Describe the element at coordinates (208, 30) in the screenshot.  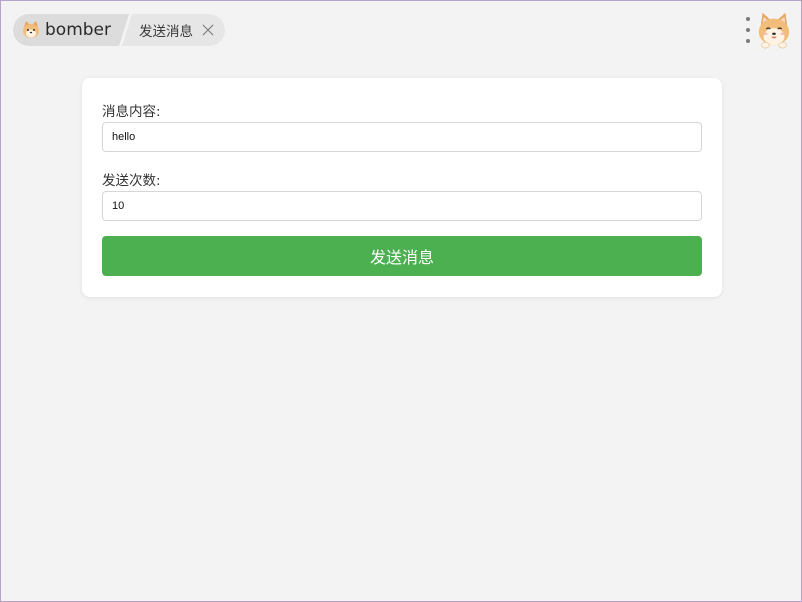
I see `close-icon` at that location.